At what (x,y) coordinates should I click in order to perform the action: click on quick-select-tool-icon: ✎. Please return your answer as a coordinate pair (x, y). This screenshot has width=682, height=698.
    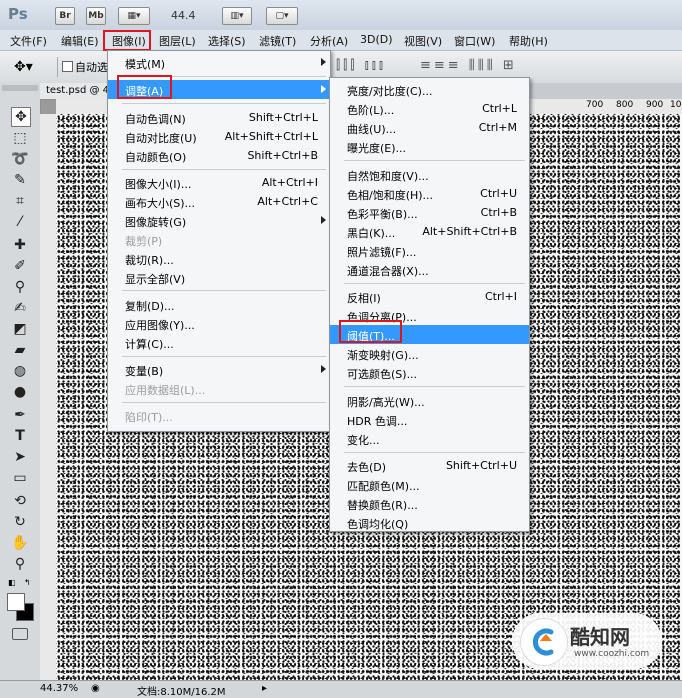
    Looking at the image, I should click on (20, 180).